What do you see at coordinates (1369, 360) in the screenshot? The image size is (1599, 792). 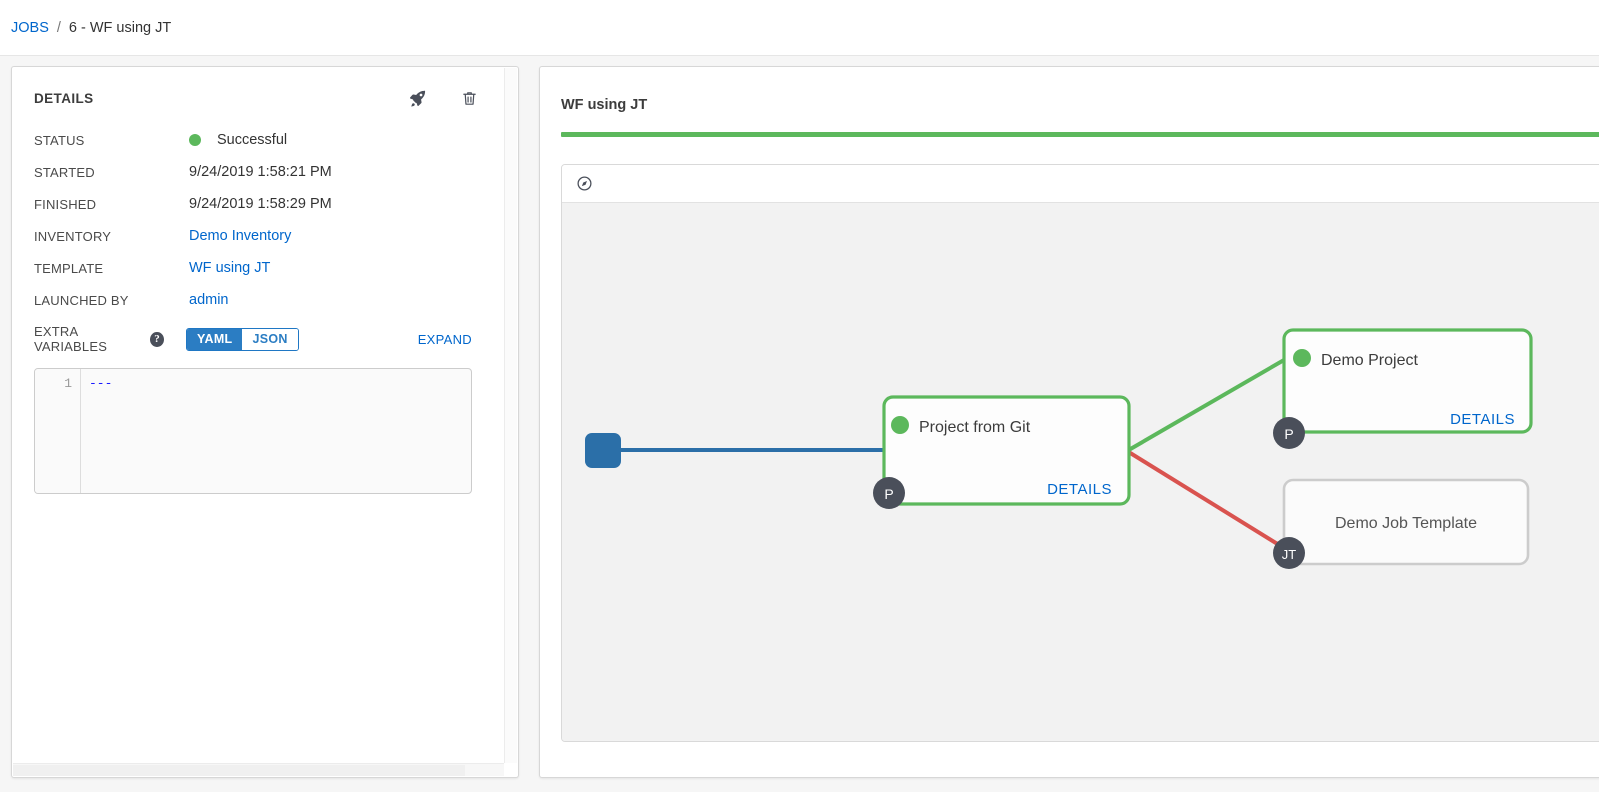 I see `node-label: Demo Project` at bounding box center [1369, 360].